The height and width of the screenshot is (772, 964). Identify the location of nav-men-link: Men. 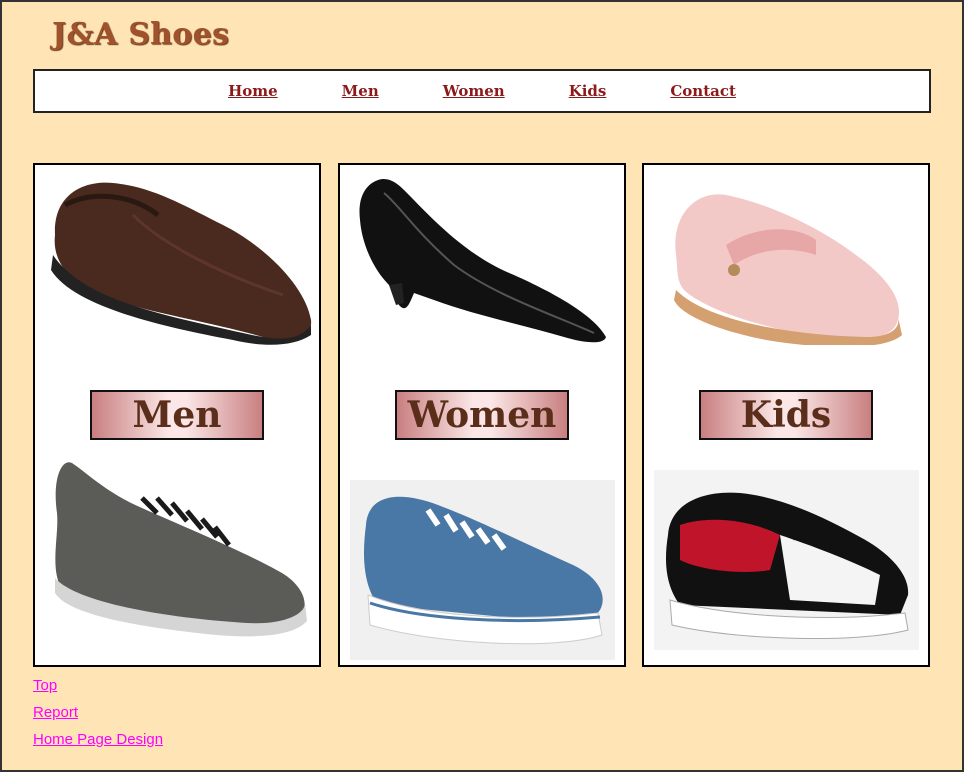
(360, 91).